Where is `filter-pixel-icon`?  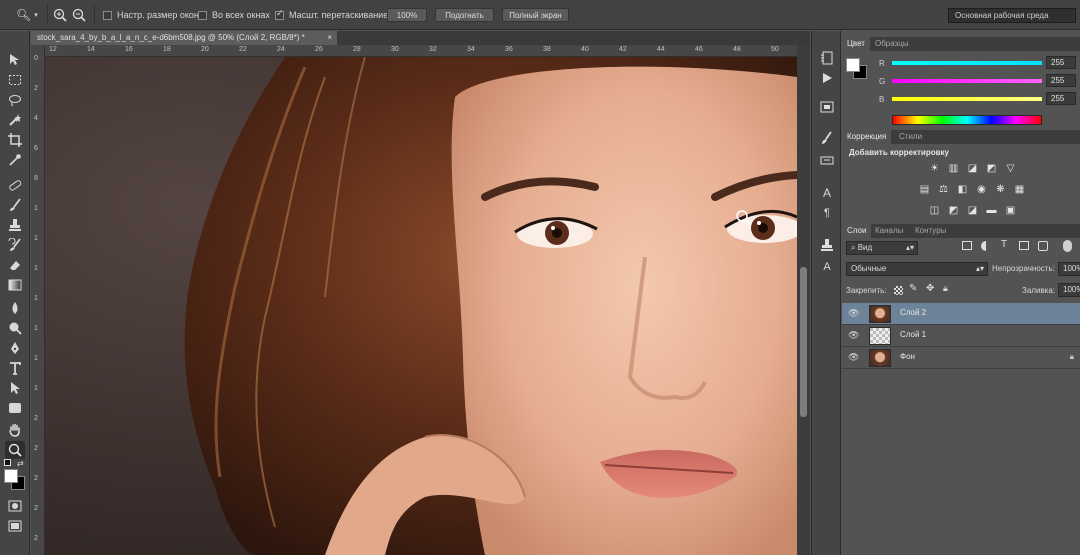
filter-pixel-icon is located at coordinates (967, 245).